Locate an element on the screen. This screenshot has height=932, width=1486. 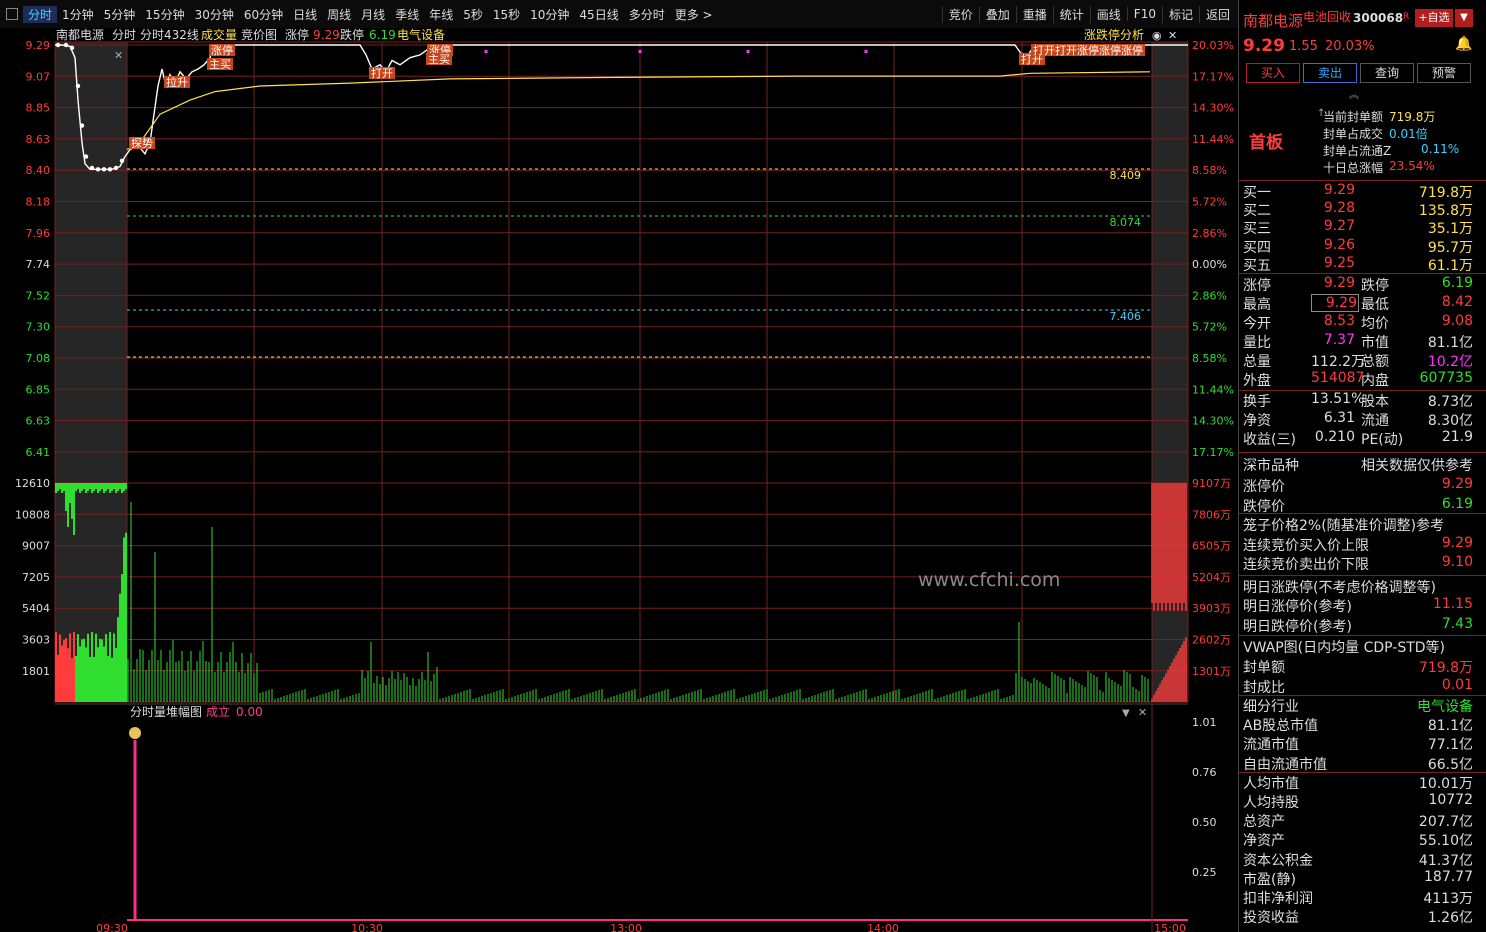
info-value: 66.5亿 is located at coordinates (1450, 764).